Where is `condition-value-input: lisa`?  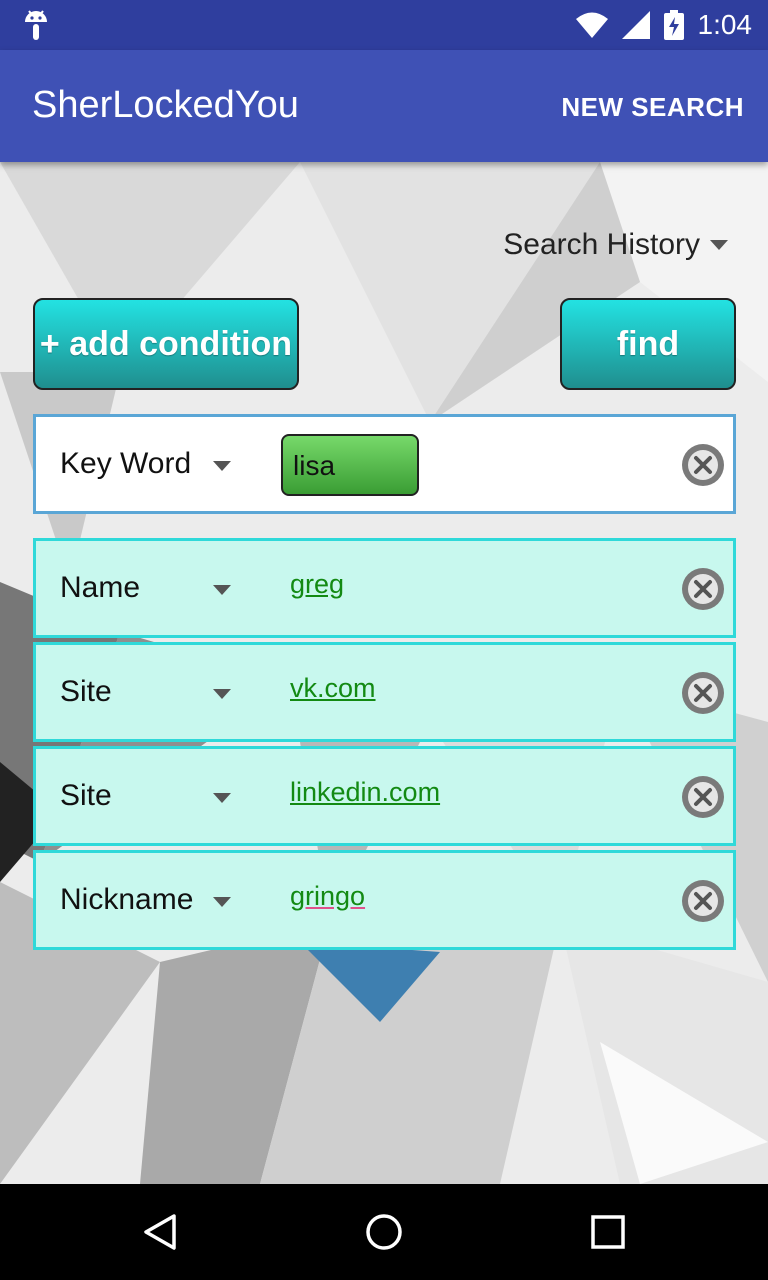 condition-value-input: lisa is located at coordinates (350, 465).